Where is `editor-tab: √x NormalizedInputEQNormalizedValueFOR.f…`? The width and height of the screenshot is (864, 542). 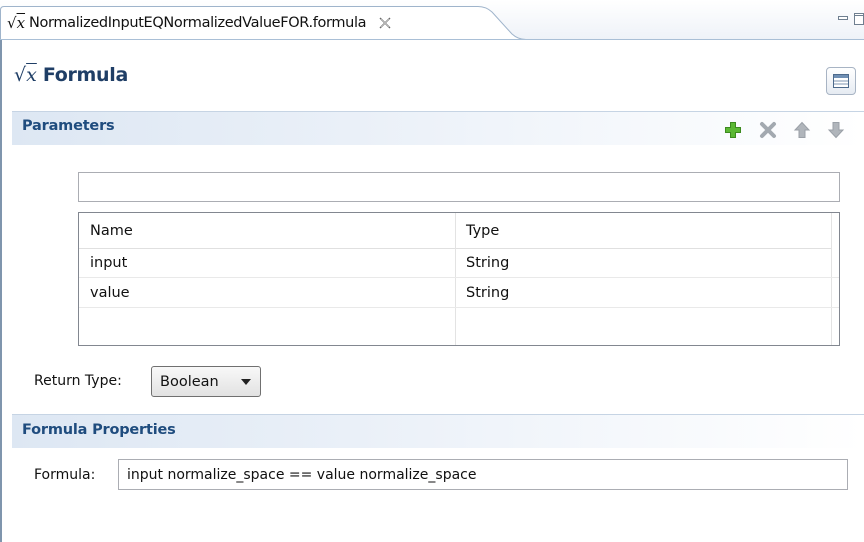
editor-tab: √x NormalizedInputEQNormalizedValueFOR.f… is located at coordinates (196, 23).